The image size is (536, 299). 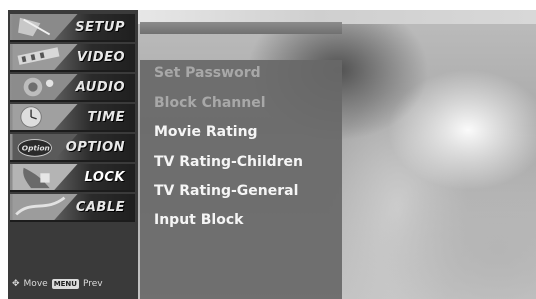 I want to click on lock-icon, so click(x=45, y=177).